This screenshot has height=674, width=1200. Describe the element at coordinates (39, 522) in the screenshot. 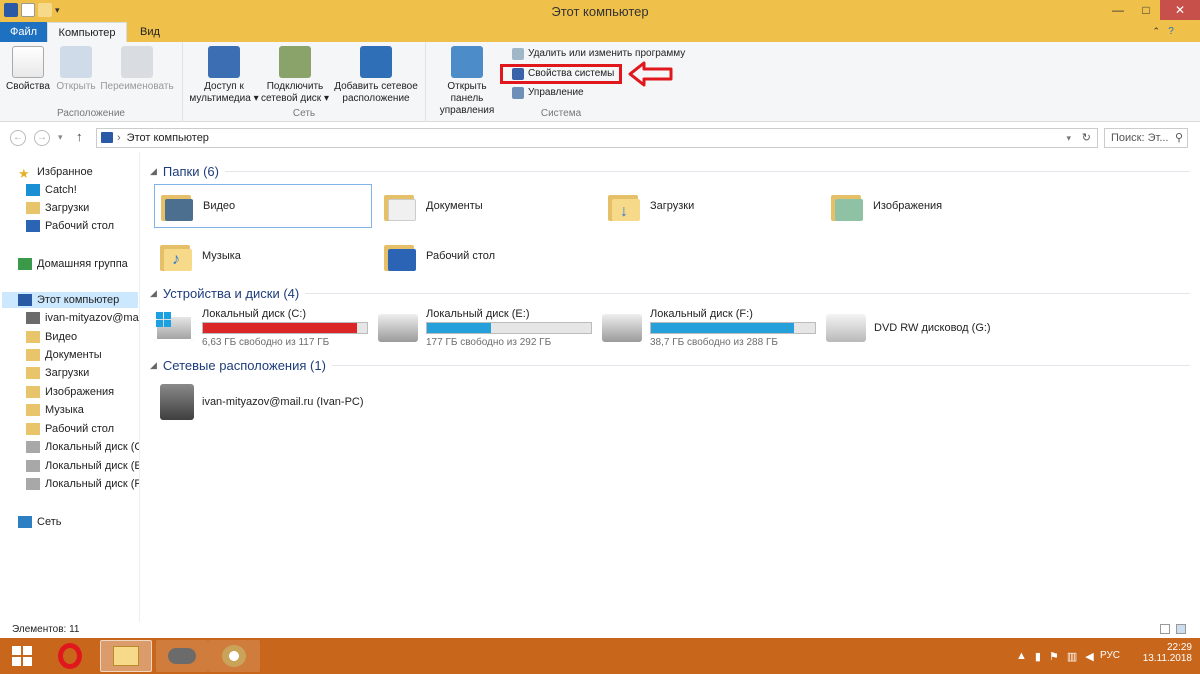

I see `sidebar-item-16: Сеть` at that location.